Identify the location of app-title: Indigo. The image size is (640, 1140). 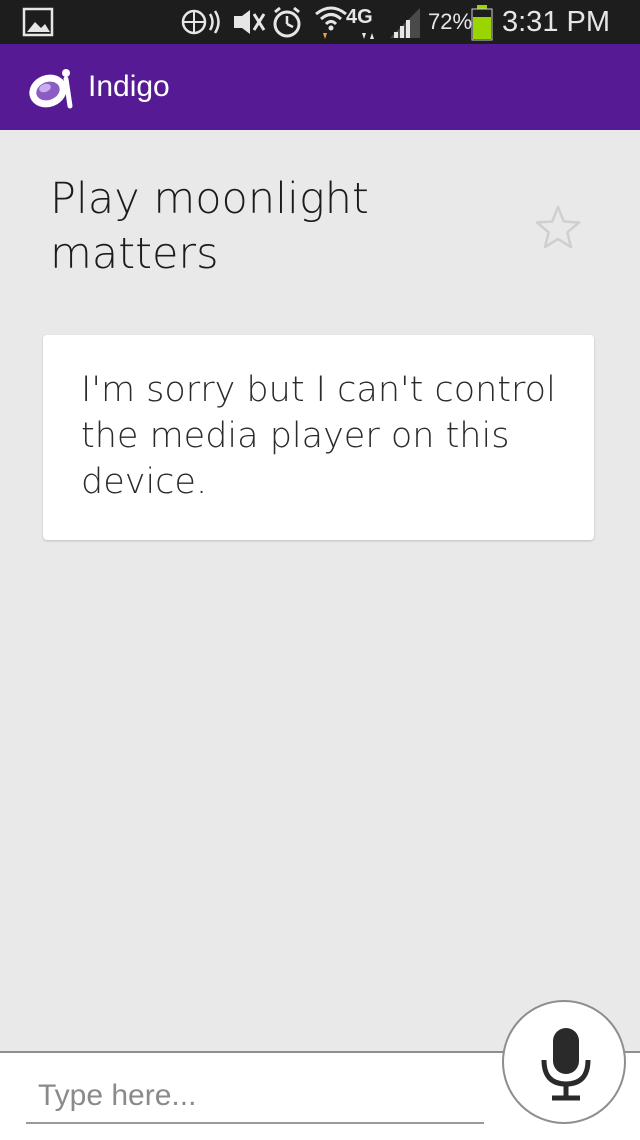
(129, 86).